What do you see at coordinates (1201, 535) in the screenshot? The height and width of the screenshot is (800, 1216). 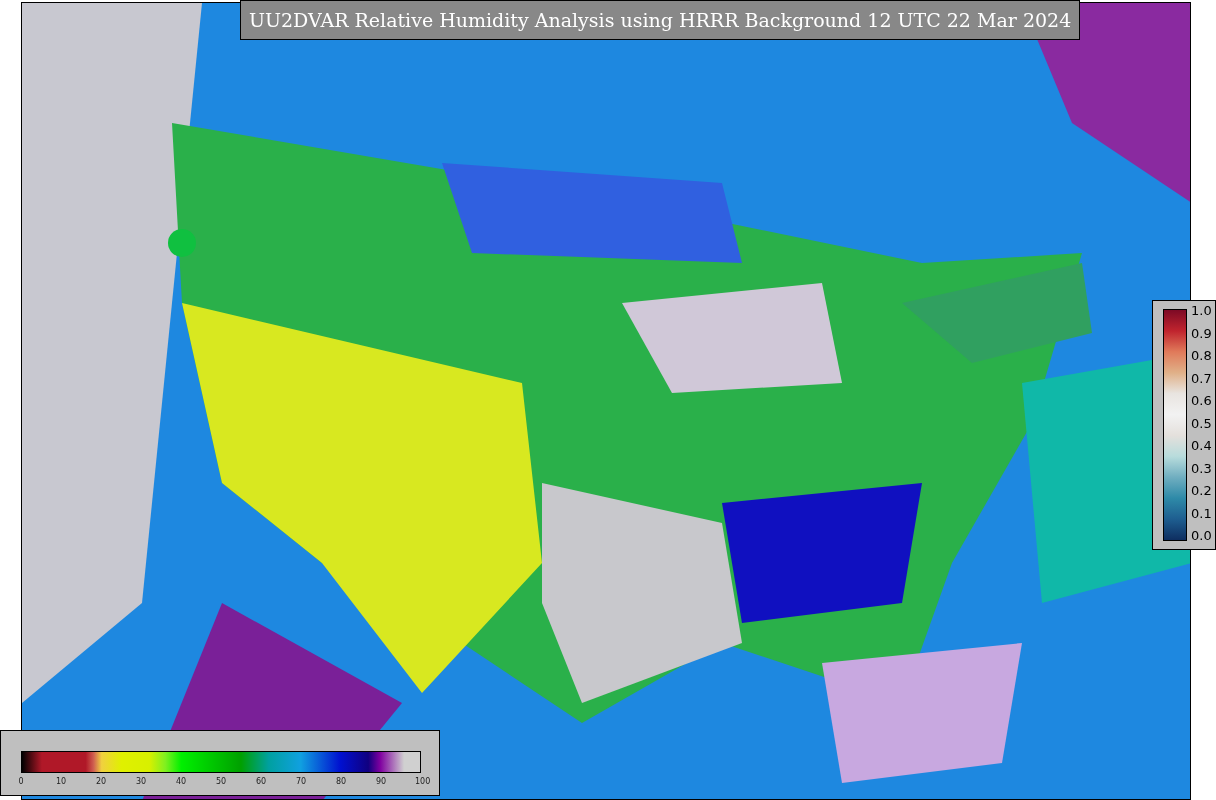 I see `tick-label: 0.0` at bounding box center [1201, 535].